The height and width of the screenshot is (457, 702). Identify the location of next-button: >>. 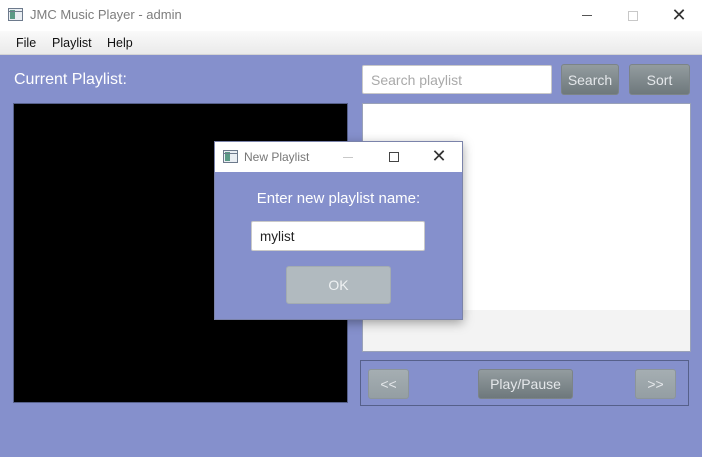
(655, 384).